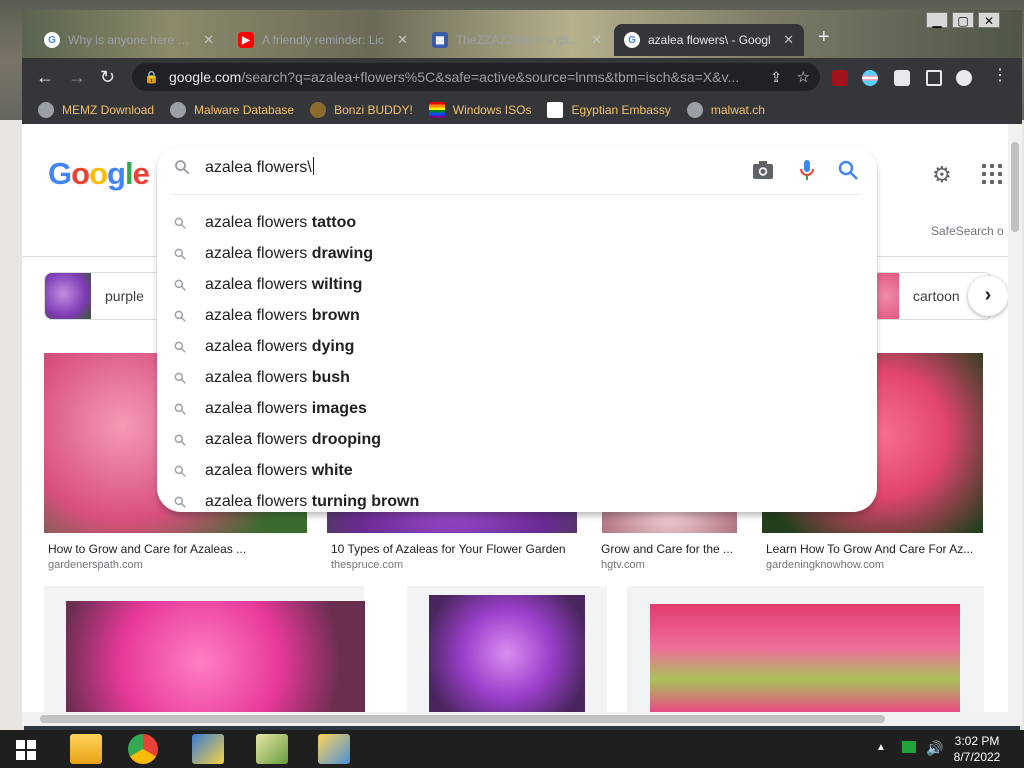  I want to click on file-explorer-icon, so click(86, 749).